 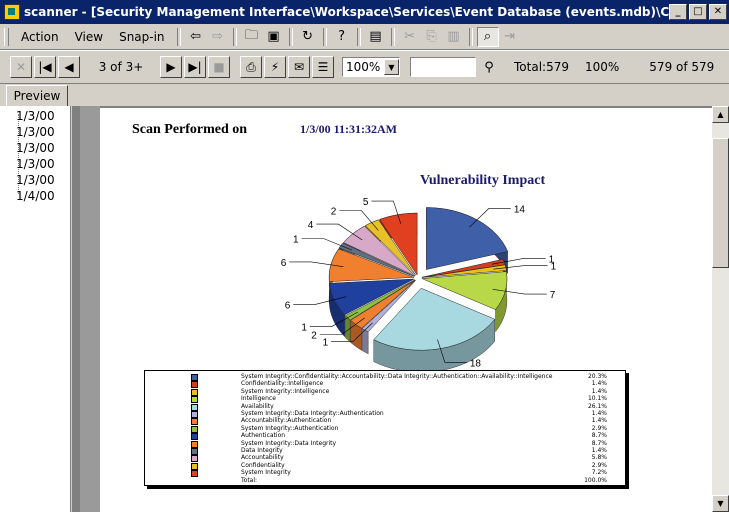 I want to click on vertical-scrollbar: ▲ ▼, so click(x=720, y=309).